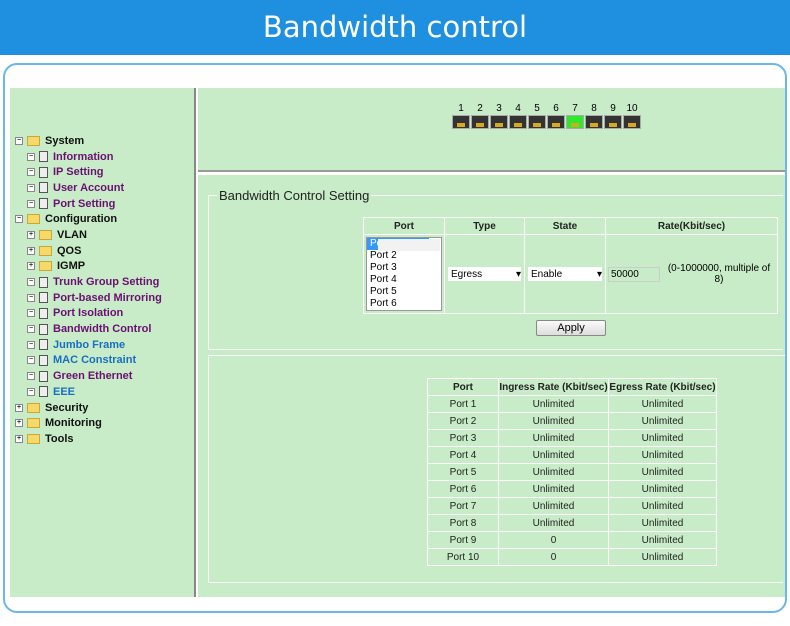  Describe the element at coordinates (398, 280) in the screenshot. I see `port-option: Port 4` at that location.